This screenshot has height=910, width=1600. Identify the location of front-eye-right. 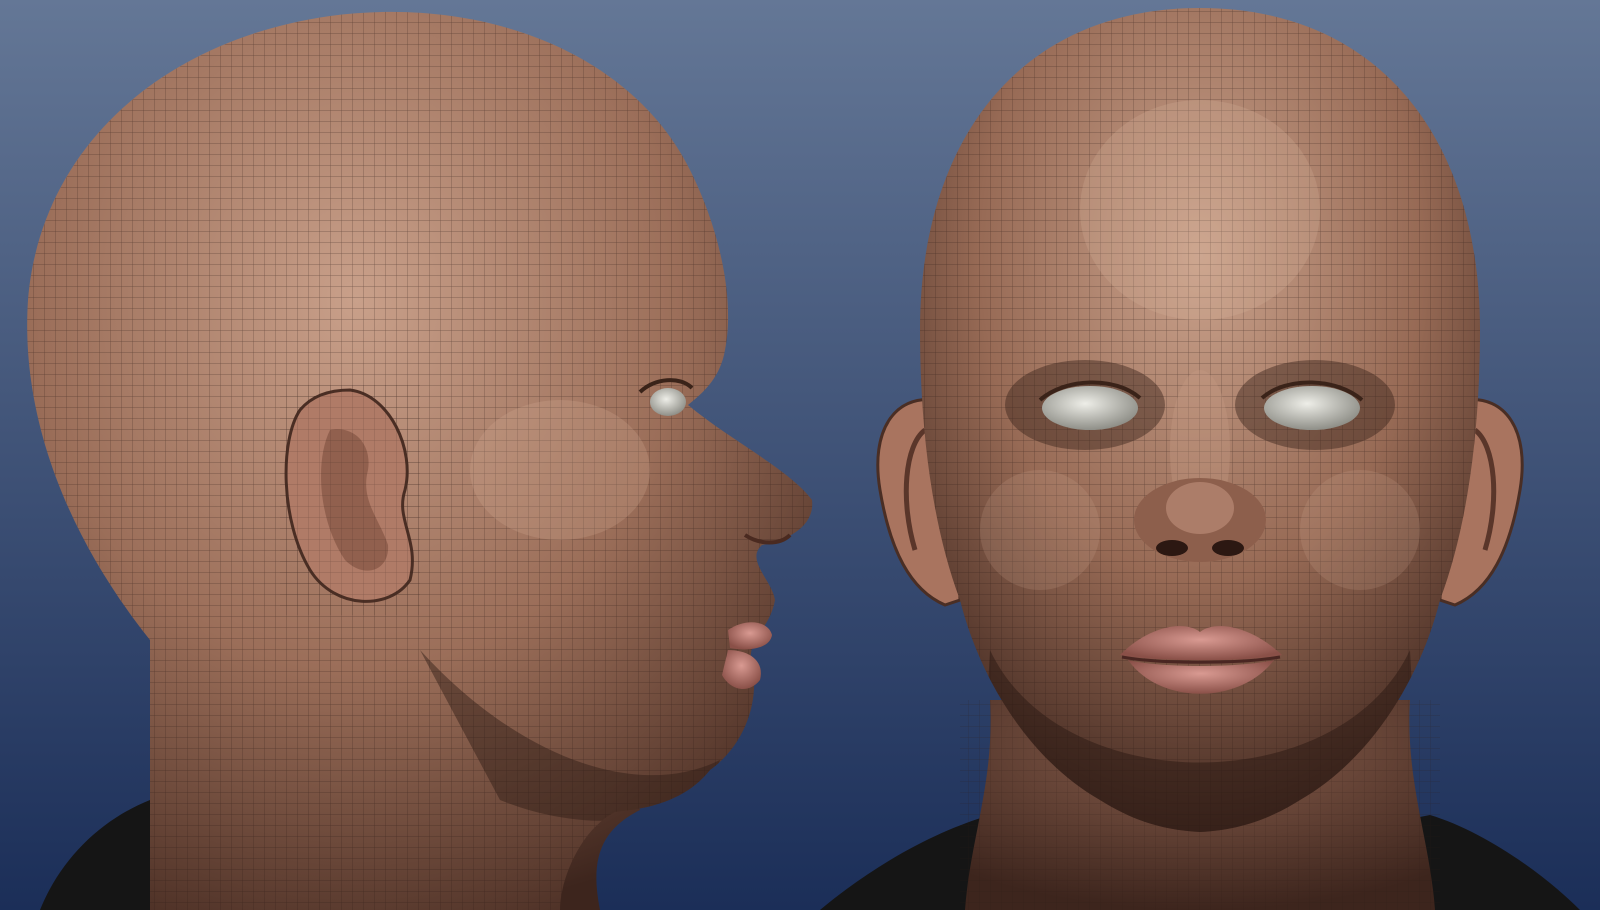
(1312, 408).